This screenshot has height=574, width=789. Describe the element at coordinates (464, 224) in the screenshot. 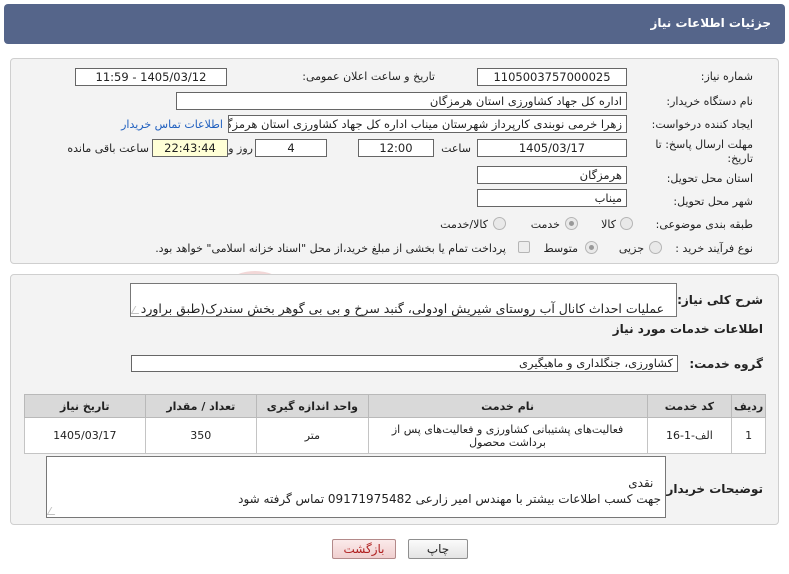

I see `category-goods-service-label: کالا/خدمت` at that location.